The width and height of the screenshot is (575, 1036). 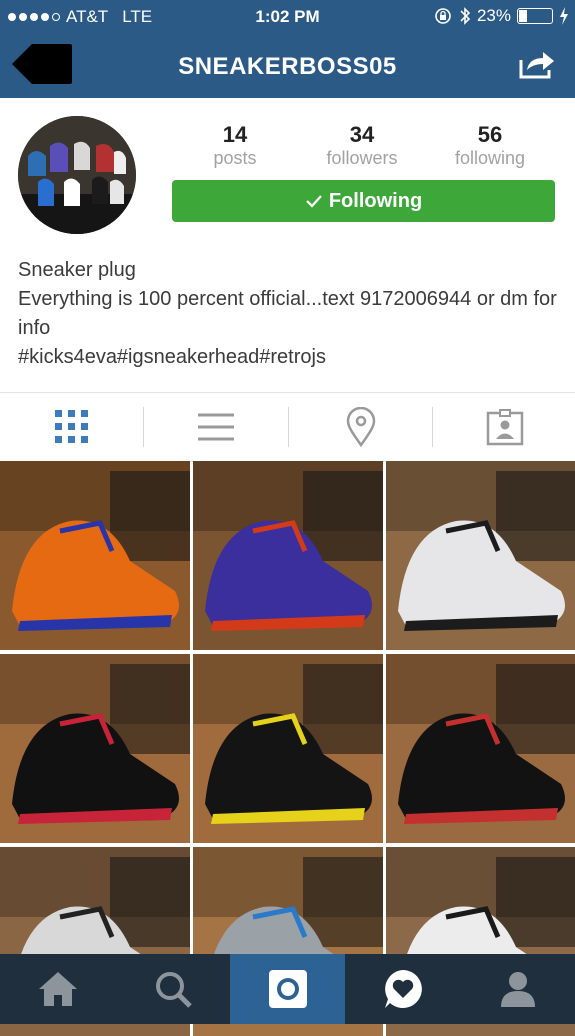 I want to click on stat-following: 56 following, so click(x=490, y=145).